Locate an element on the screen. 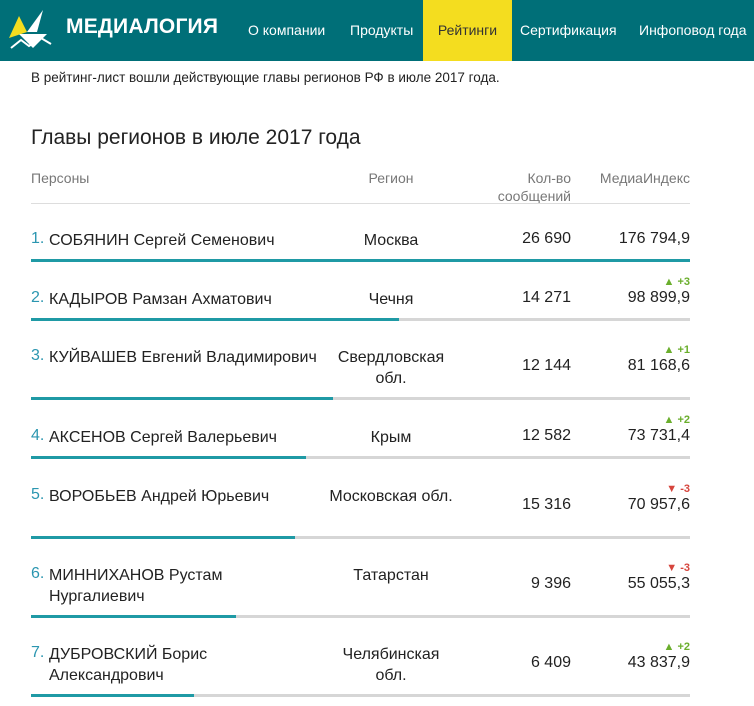  nav-ratings: Рейтинги is located at coordinates (467, 30).